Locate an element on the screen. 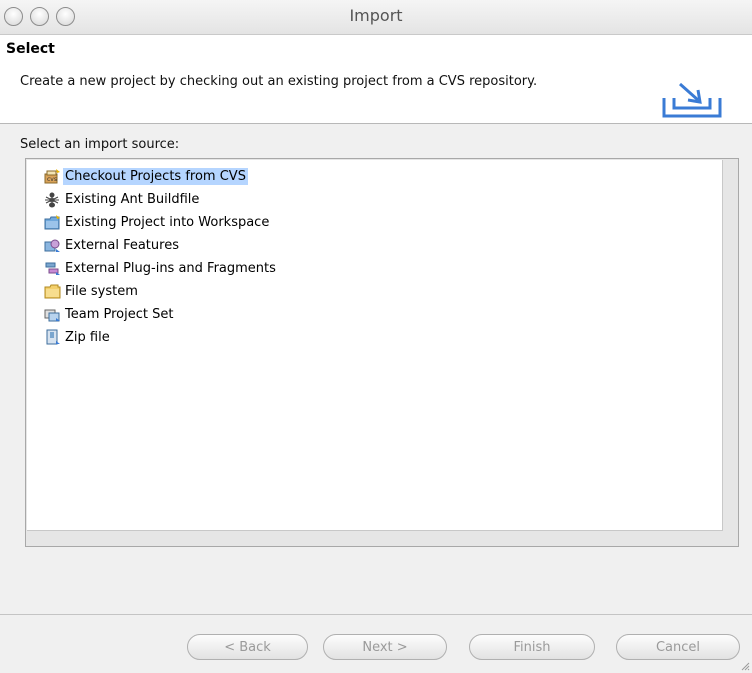 The width and height of the screenshot is (752, 673). import-source-label: Select an import source: is located at coordinates (100, 144).